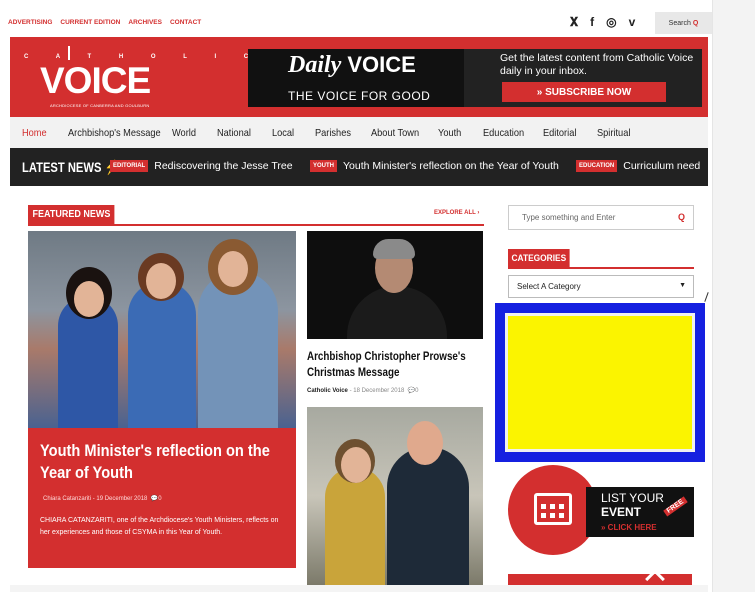 This screenshot has height=592, width=755. Describe the element at coordinates (569, 217) in the screenshot. I see `sidebar-search-placeholder: Type something and Enter` at that location.